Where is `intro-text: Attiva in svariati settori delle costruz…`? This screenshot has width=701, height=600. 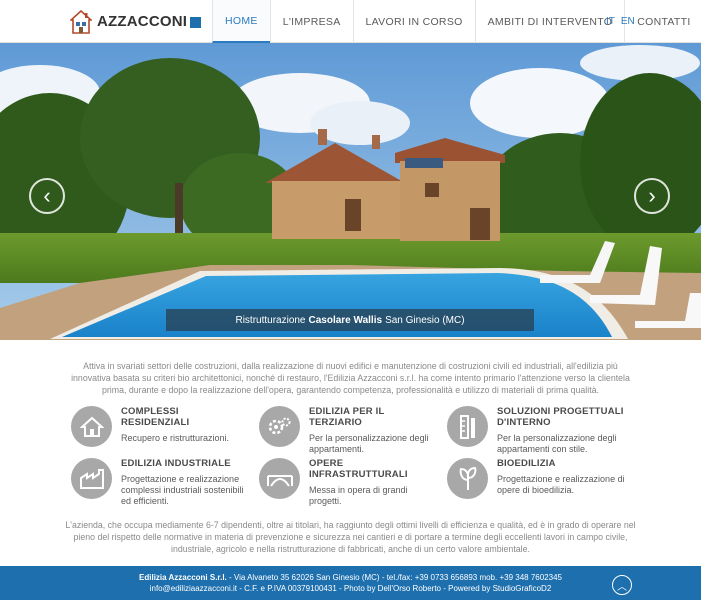
intro-text: Attiva in svariati settori delle costruz… is located at coordinates (350, 378).